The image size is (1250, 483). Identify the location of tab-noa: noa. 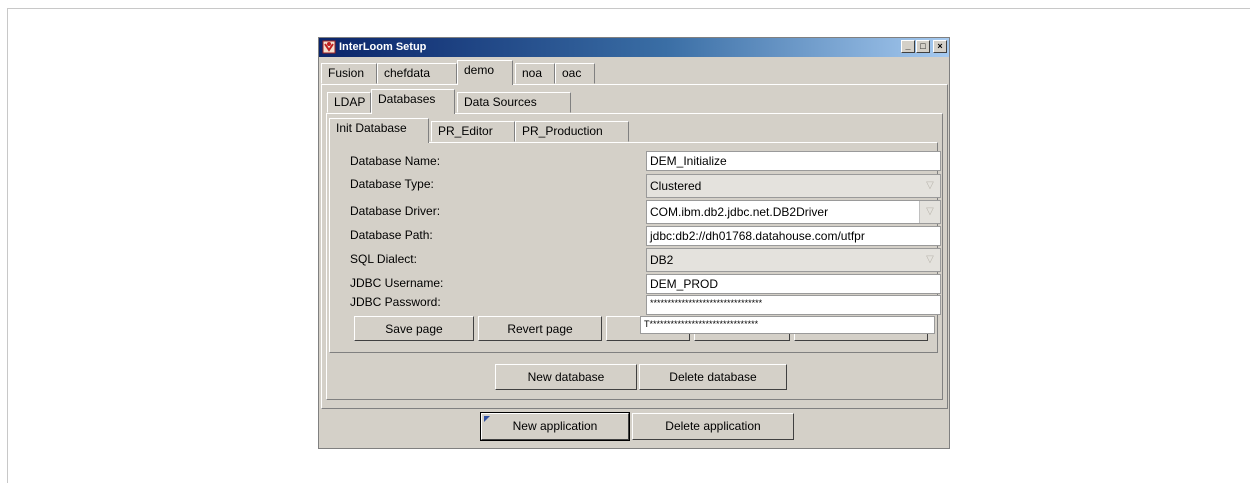
(535, 73).